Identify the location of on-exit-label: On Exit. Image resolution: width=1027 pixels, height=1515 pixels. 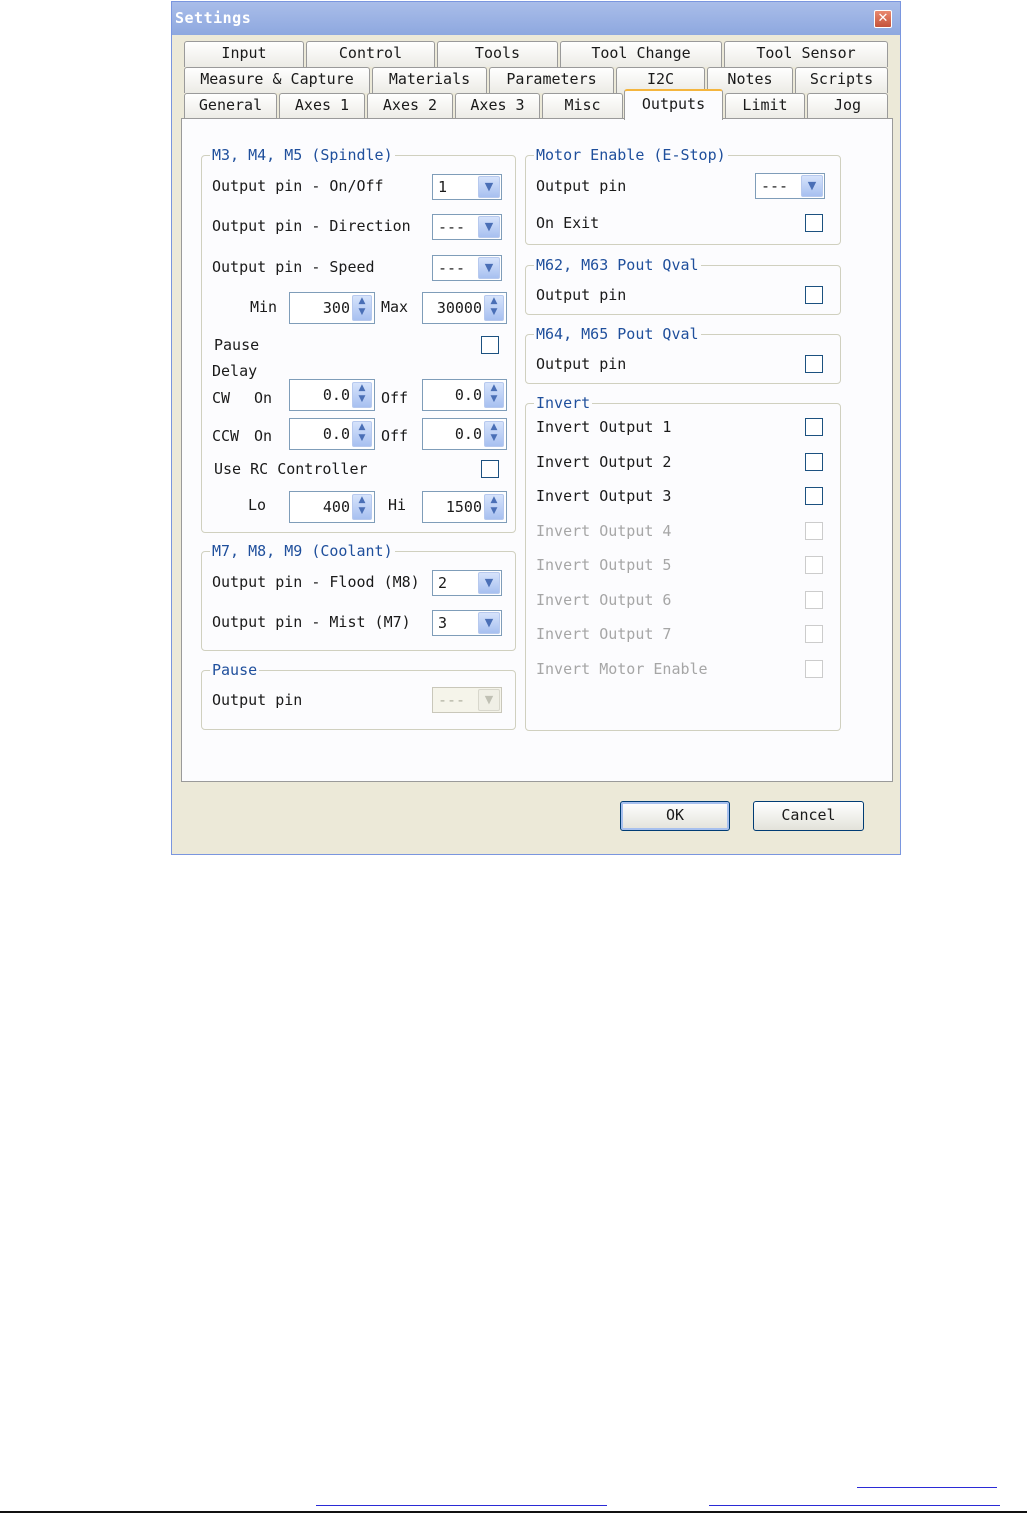
(568, 223).